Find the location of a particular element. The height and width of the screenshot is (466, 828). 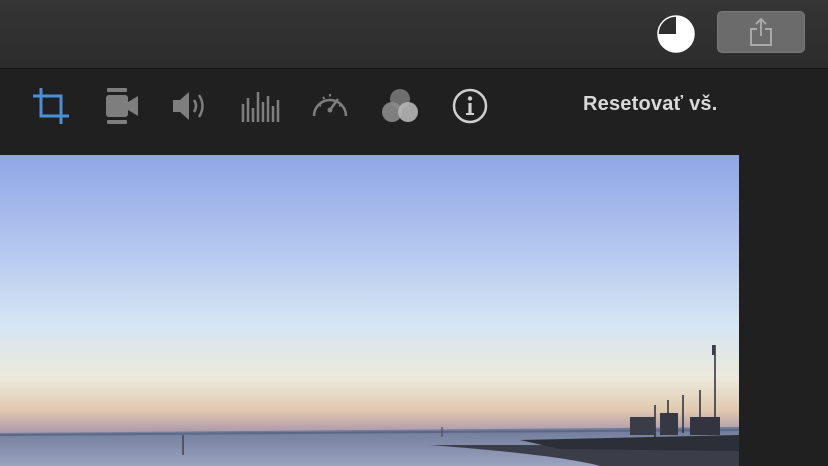

color-circles-icon is located at coordinates (400, 105).